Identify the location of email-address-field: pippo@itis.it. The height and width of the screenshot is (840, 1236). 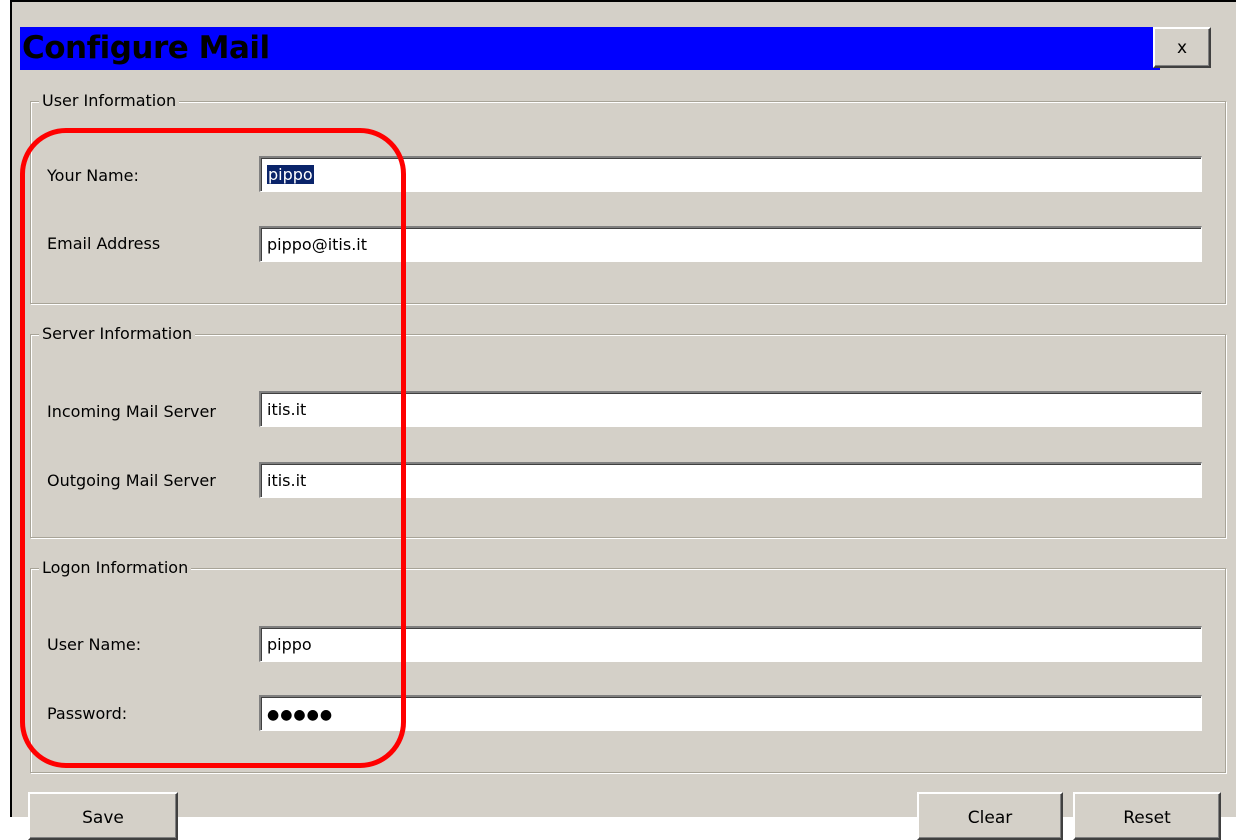
(730, 244).